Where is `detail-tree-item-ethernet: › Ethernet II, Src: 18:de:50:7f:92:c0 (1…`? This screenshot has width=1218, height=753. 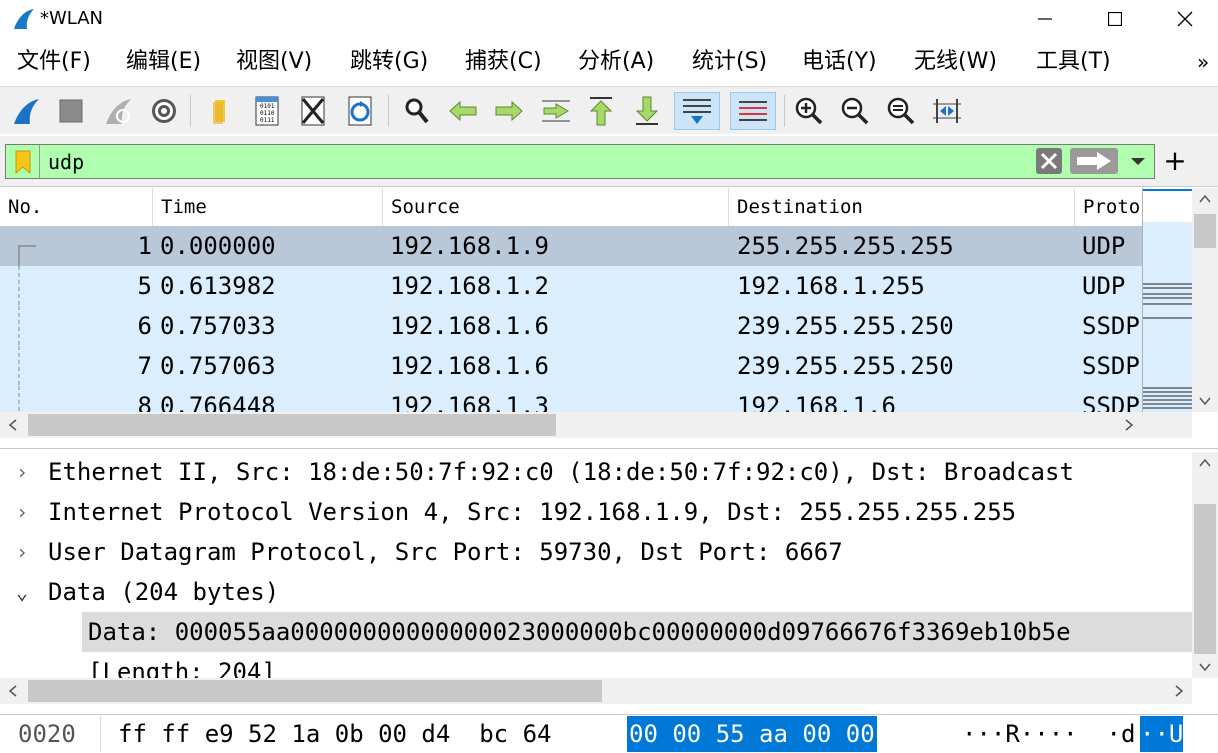 detail-tree-item-ethernet: › Ethernet II, Src: 18:de:50:7f:92:c0 (1… is located at coordinates (596, 472).